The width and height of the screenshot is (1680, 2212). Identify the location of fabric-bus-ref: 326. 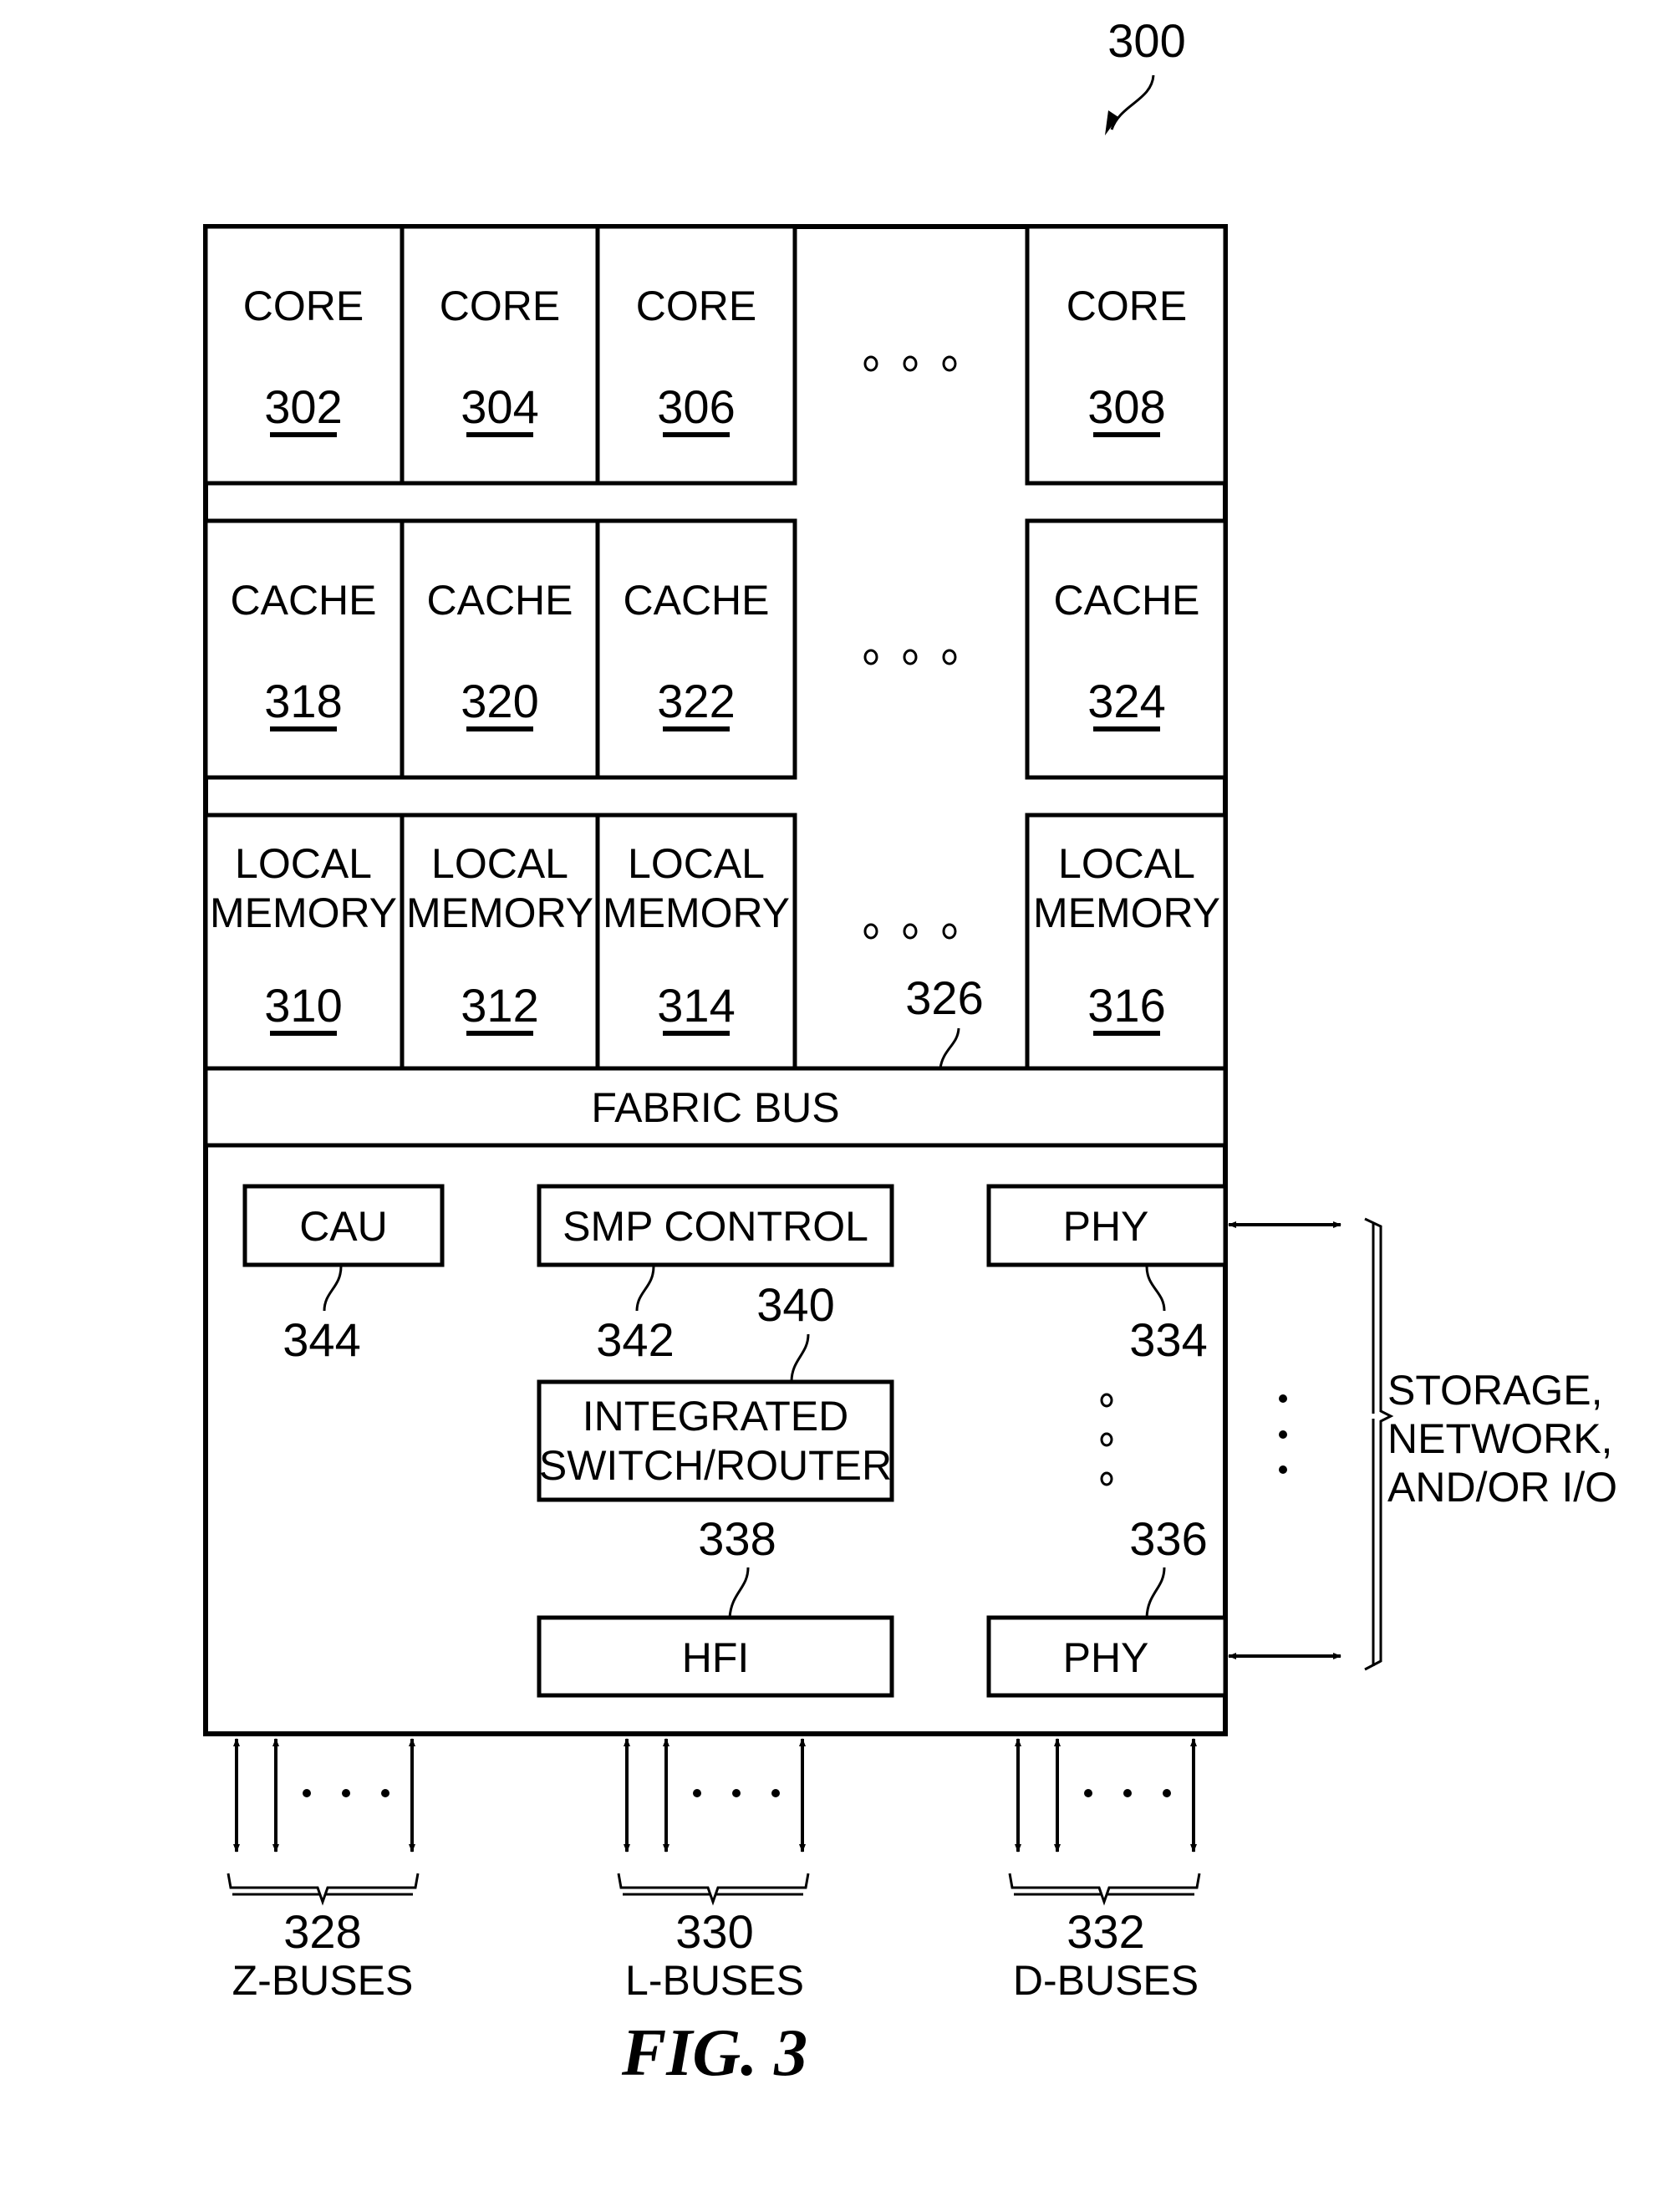
(944, 997).